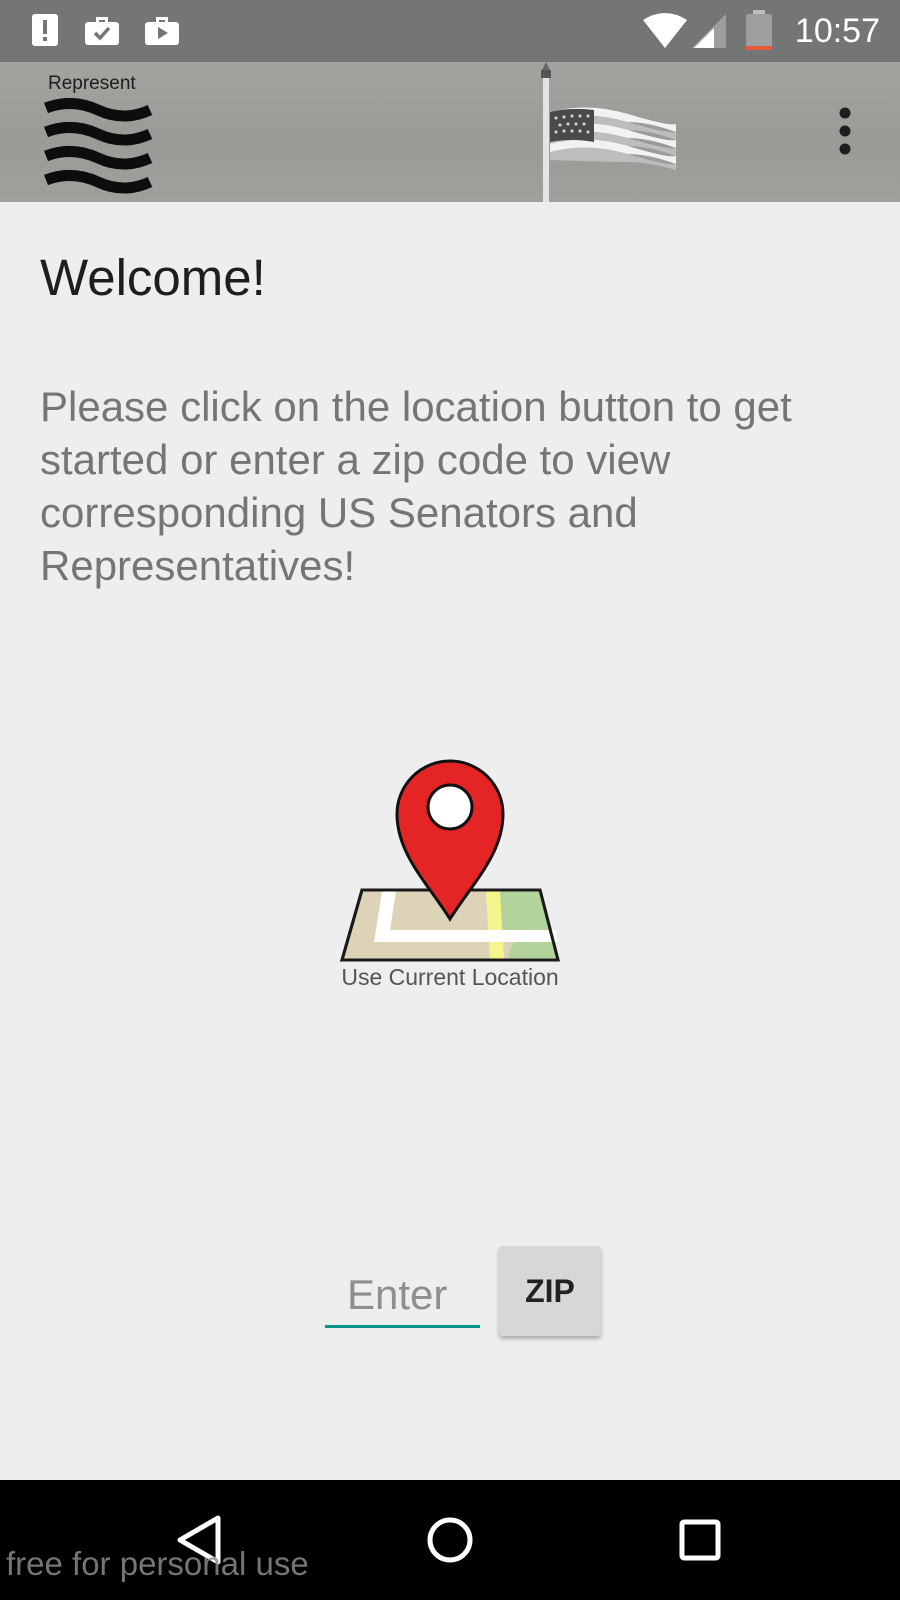  What do you see at coordinates (102, 31) in the screenshot?
I see `briefcase-check-icon` at bounding box center [102, 31].